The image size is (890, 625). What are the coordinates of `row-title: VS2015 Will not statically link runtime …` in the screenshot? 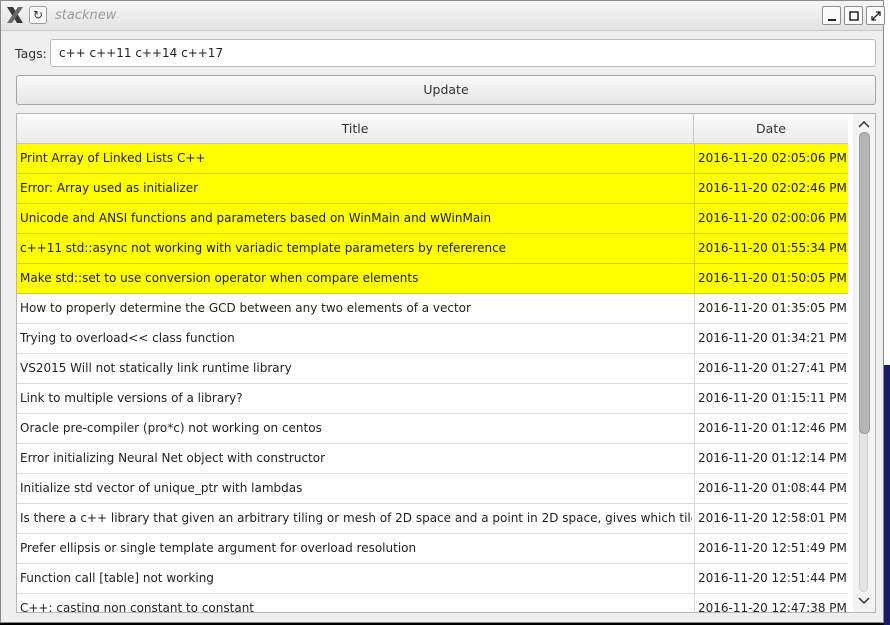 It's located at (156, 368).